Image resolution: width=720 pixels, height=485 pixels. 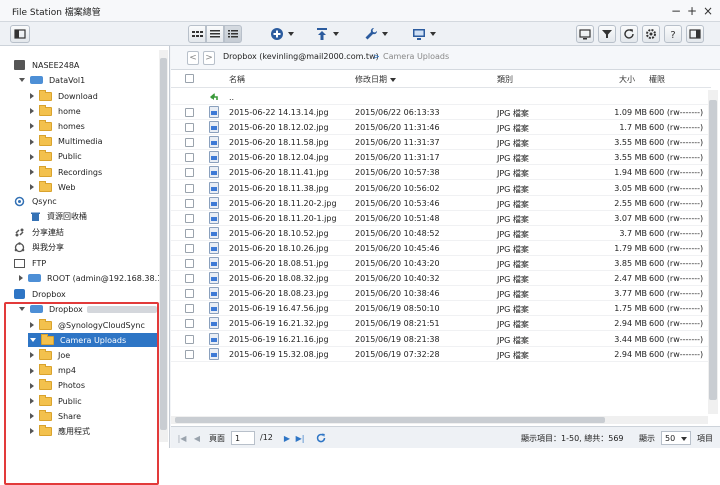 What do you see at coordinates (279, 127) in the screenshot?
I see `file-name: 2015-06-20 18.12.02.jpg` at bounding box center [279, 127].